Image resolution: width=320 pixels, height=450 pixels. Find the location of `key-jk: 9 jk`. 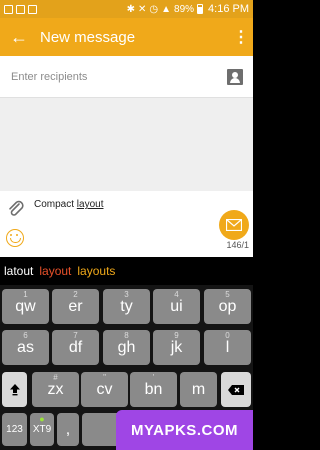

key-jk: 9 jk is located at coordinates (176, 347).